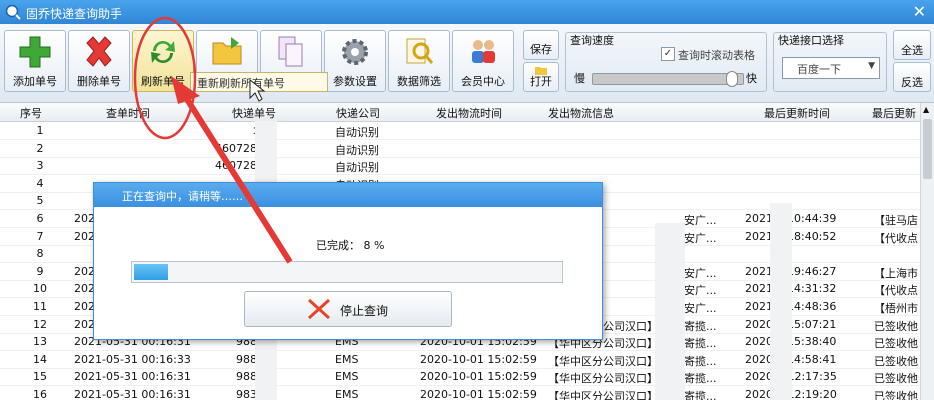 The height and width of the screenshot is (400, 934). What do you see at coordinates (99, 51) in the screenshot?
I see `delete-x-icon` at bounding box center [99, 51].